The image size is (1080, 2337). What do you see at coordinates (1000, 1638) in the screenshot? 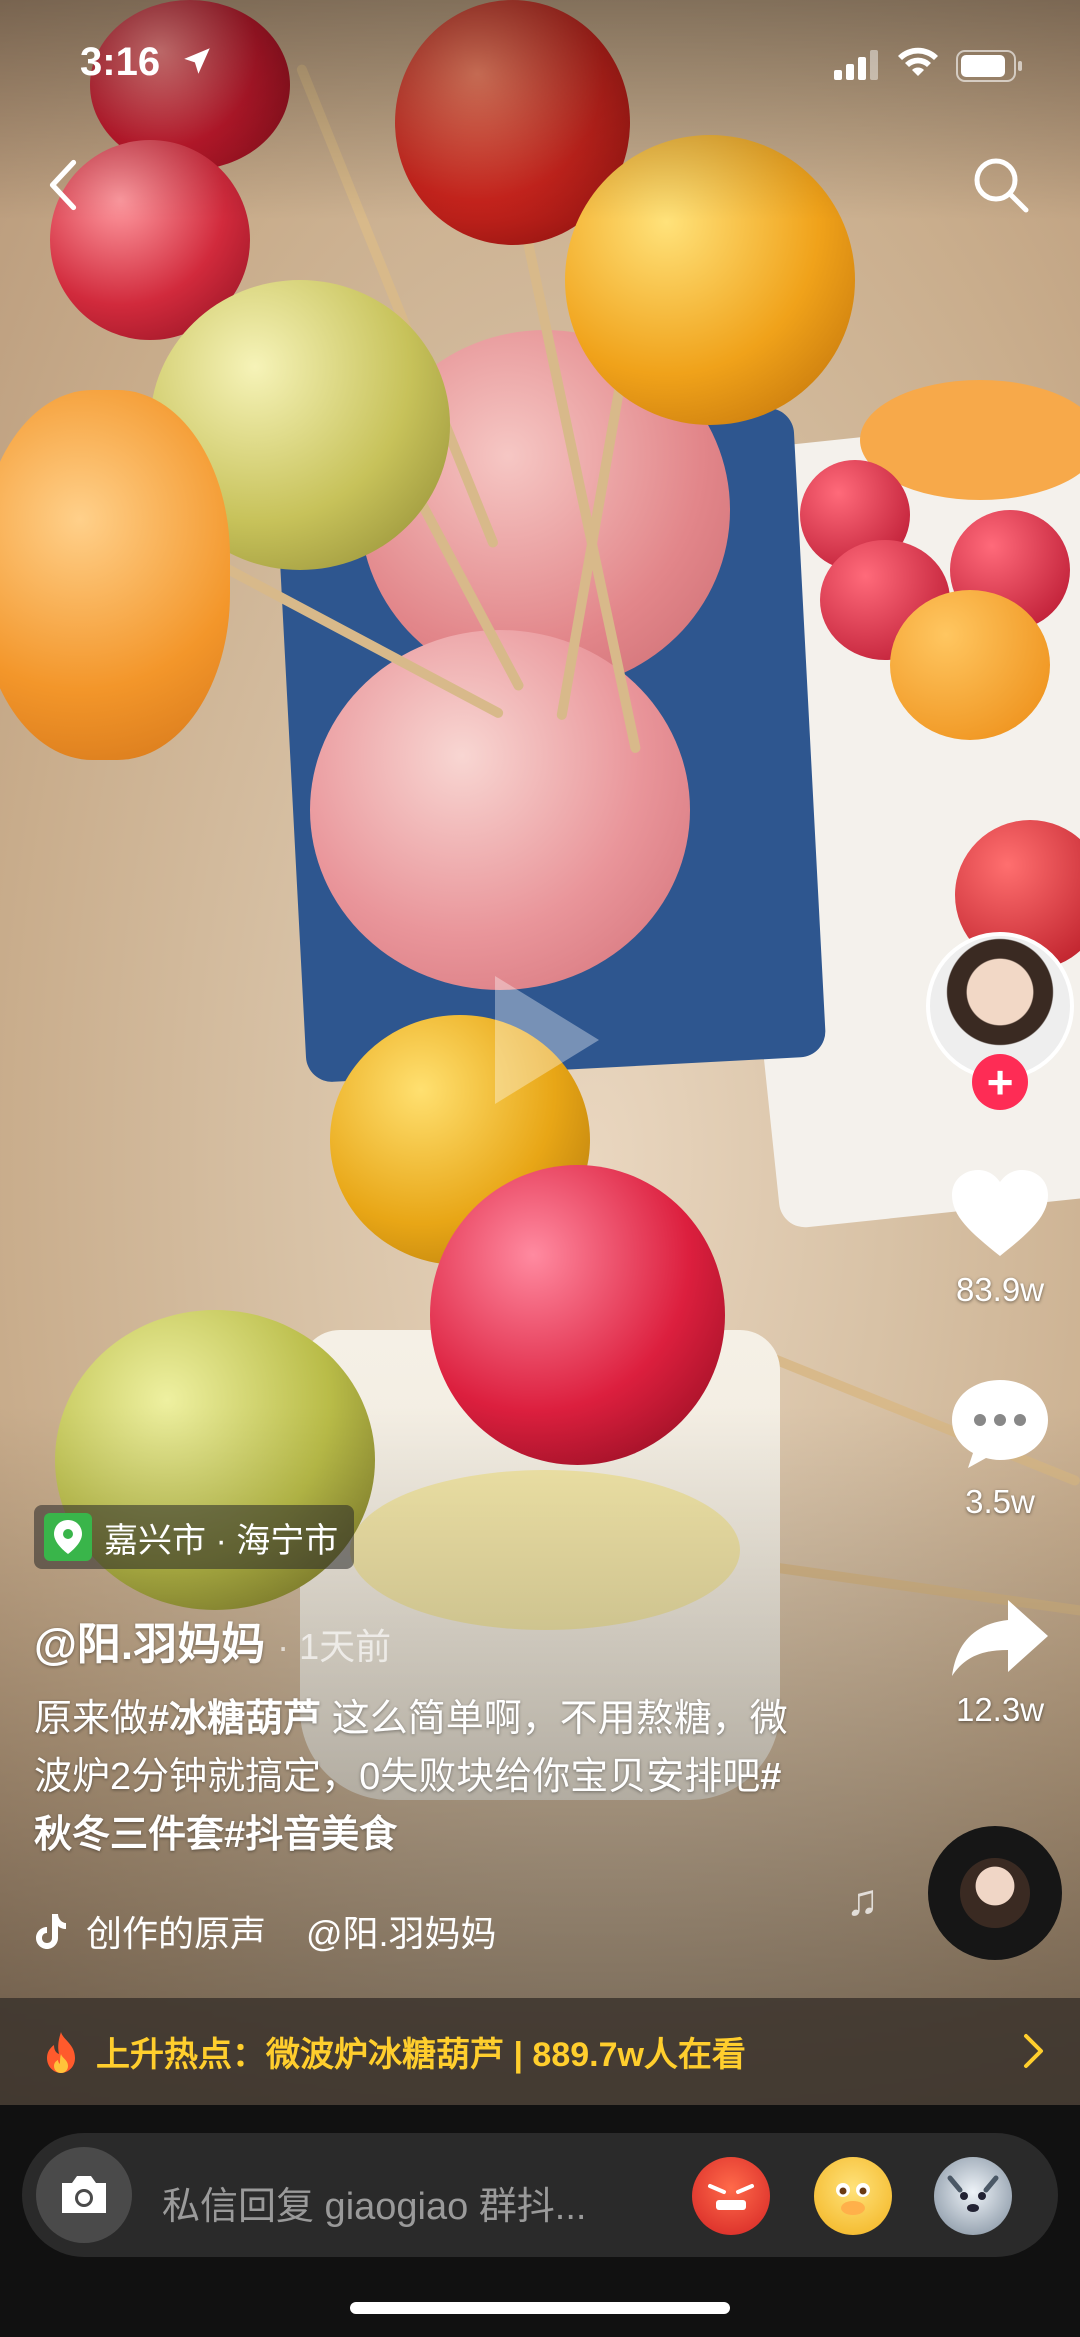
I see `share-arrow-icon` at bounding box center [1000, 1638].